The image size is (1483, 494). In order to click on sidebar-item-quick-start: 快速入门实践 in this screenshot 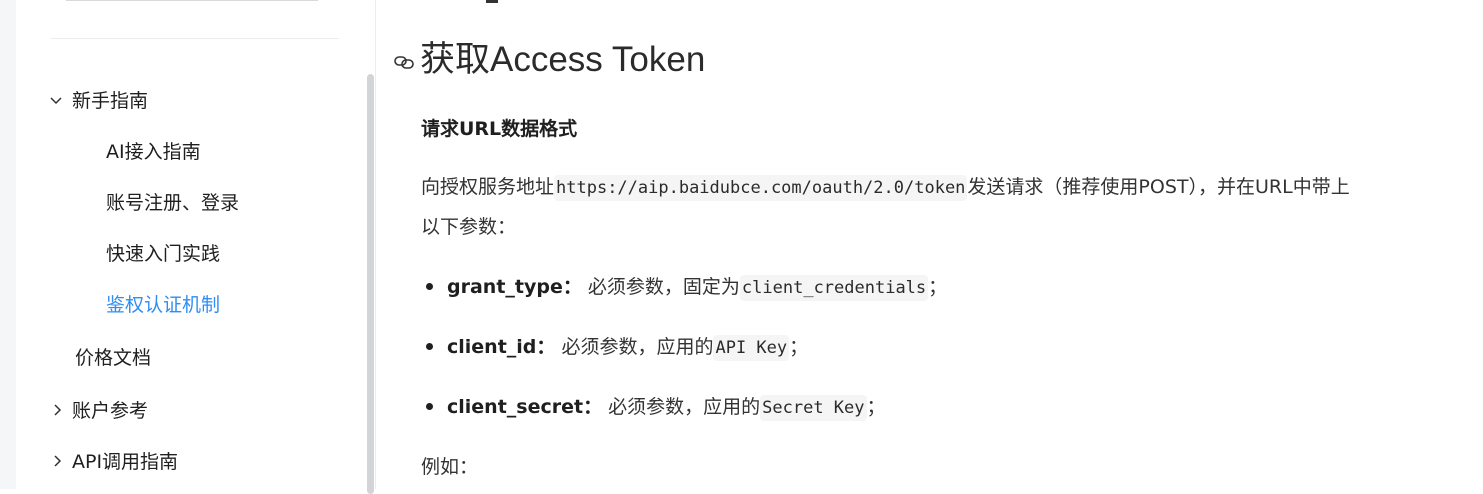, I will do `click(163, 254)`.